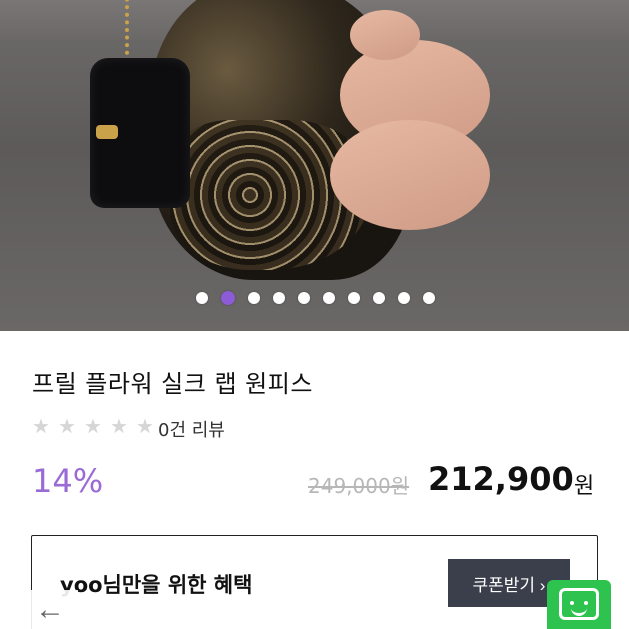  Describe the element at coordinates (107, 132) in the screenshot. I see `product-photo-bag-clasp` at that location.